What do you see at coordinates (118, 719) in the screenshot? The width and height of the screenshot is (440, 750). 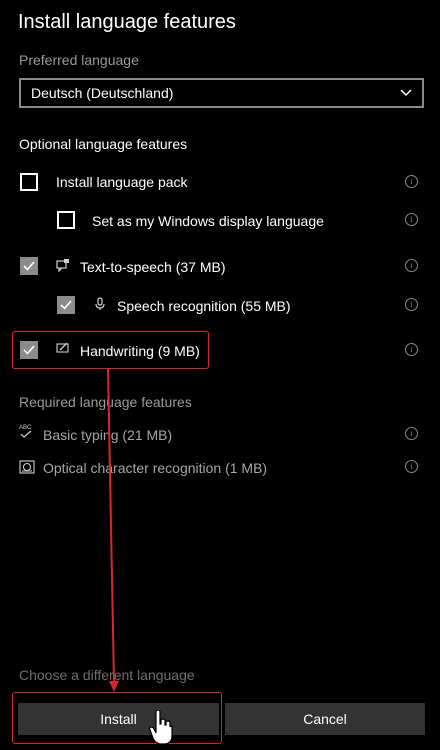 I see `install-button: Install` at bounding box center [118, 719].